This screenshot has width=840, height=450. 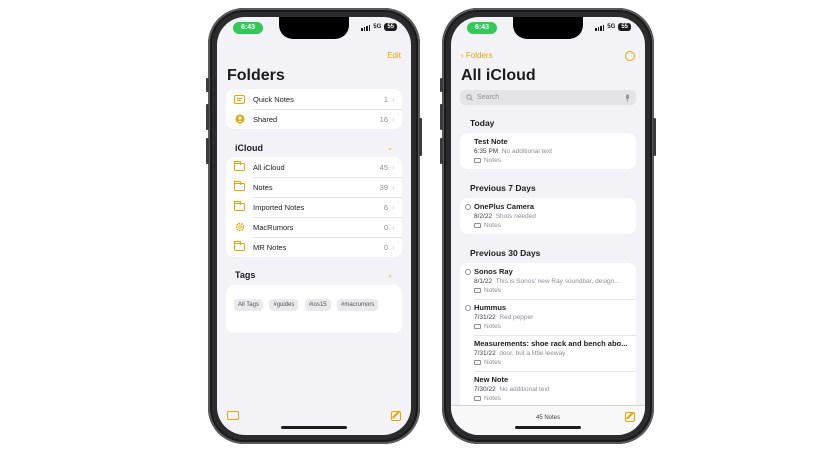 I want to click on note-subtitle: 6:35 PM No additional text, so click(x=513, y=151).